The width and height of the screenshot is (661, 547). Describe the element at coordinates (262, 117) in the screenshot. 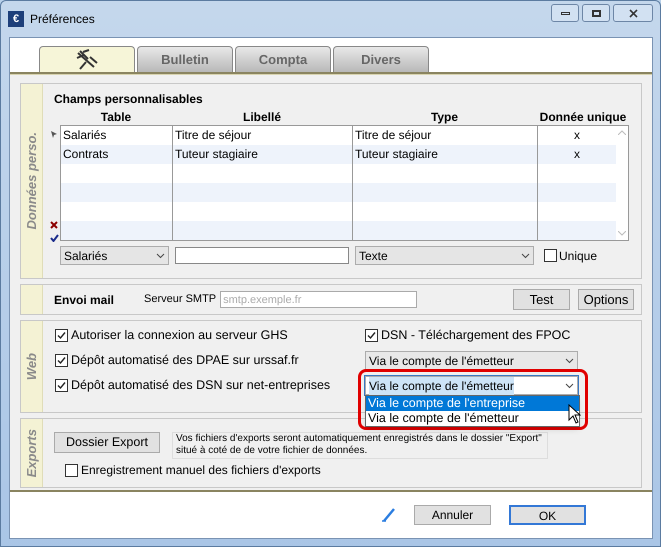

I see `column-header: Libellé` at that location.